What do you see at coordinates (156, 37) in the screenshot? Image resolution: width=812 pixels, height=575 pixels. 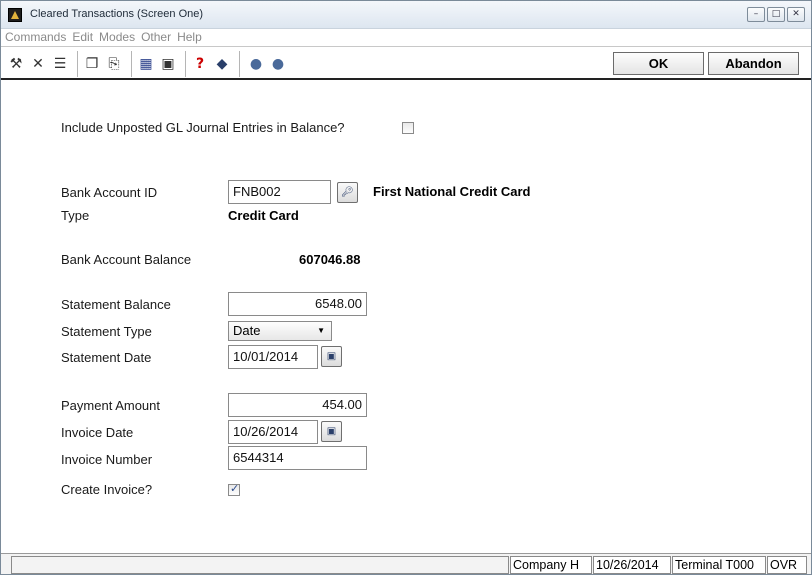 I see `menu-other: Other` at bounding box center [156, 37].